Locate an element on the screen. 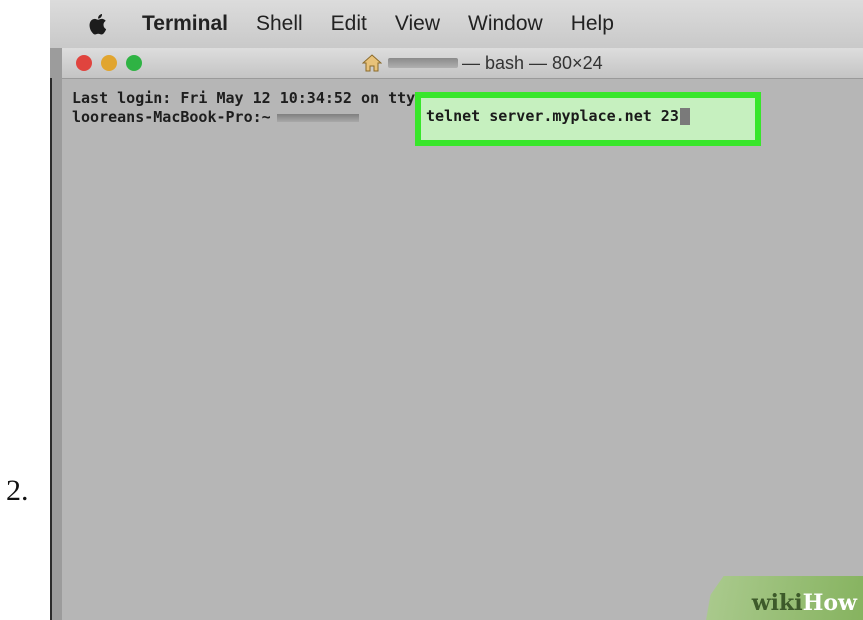  text-cursor is located at coordinates (684, 116).